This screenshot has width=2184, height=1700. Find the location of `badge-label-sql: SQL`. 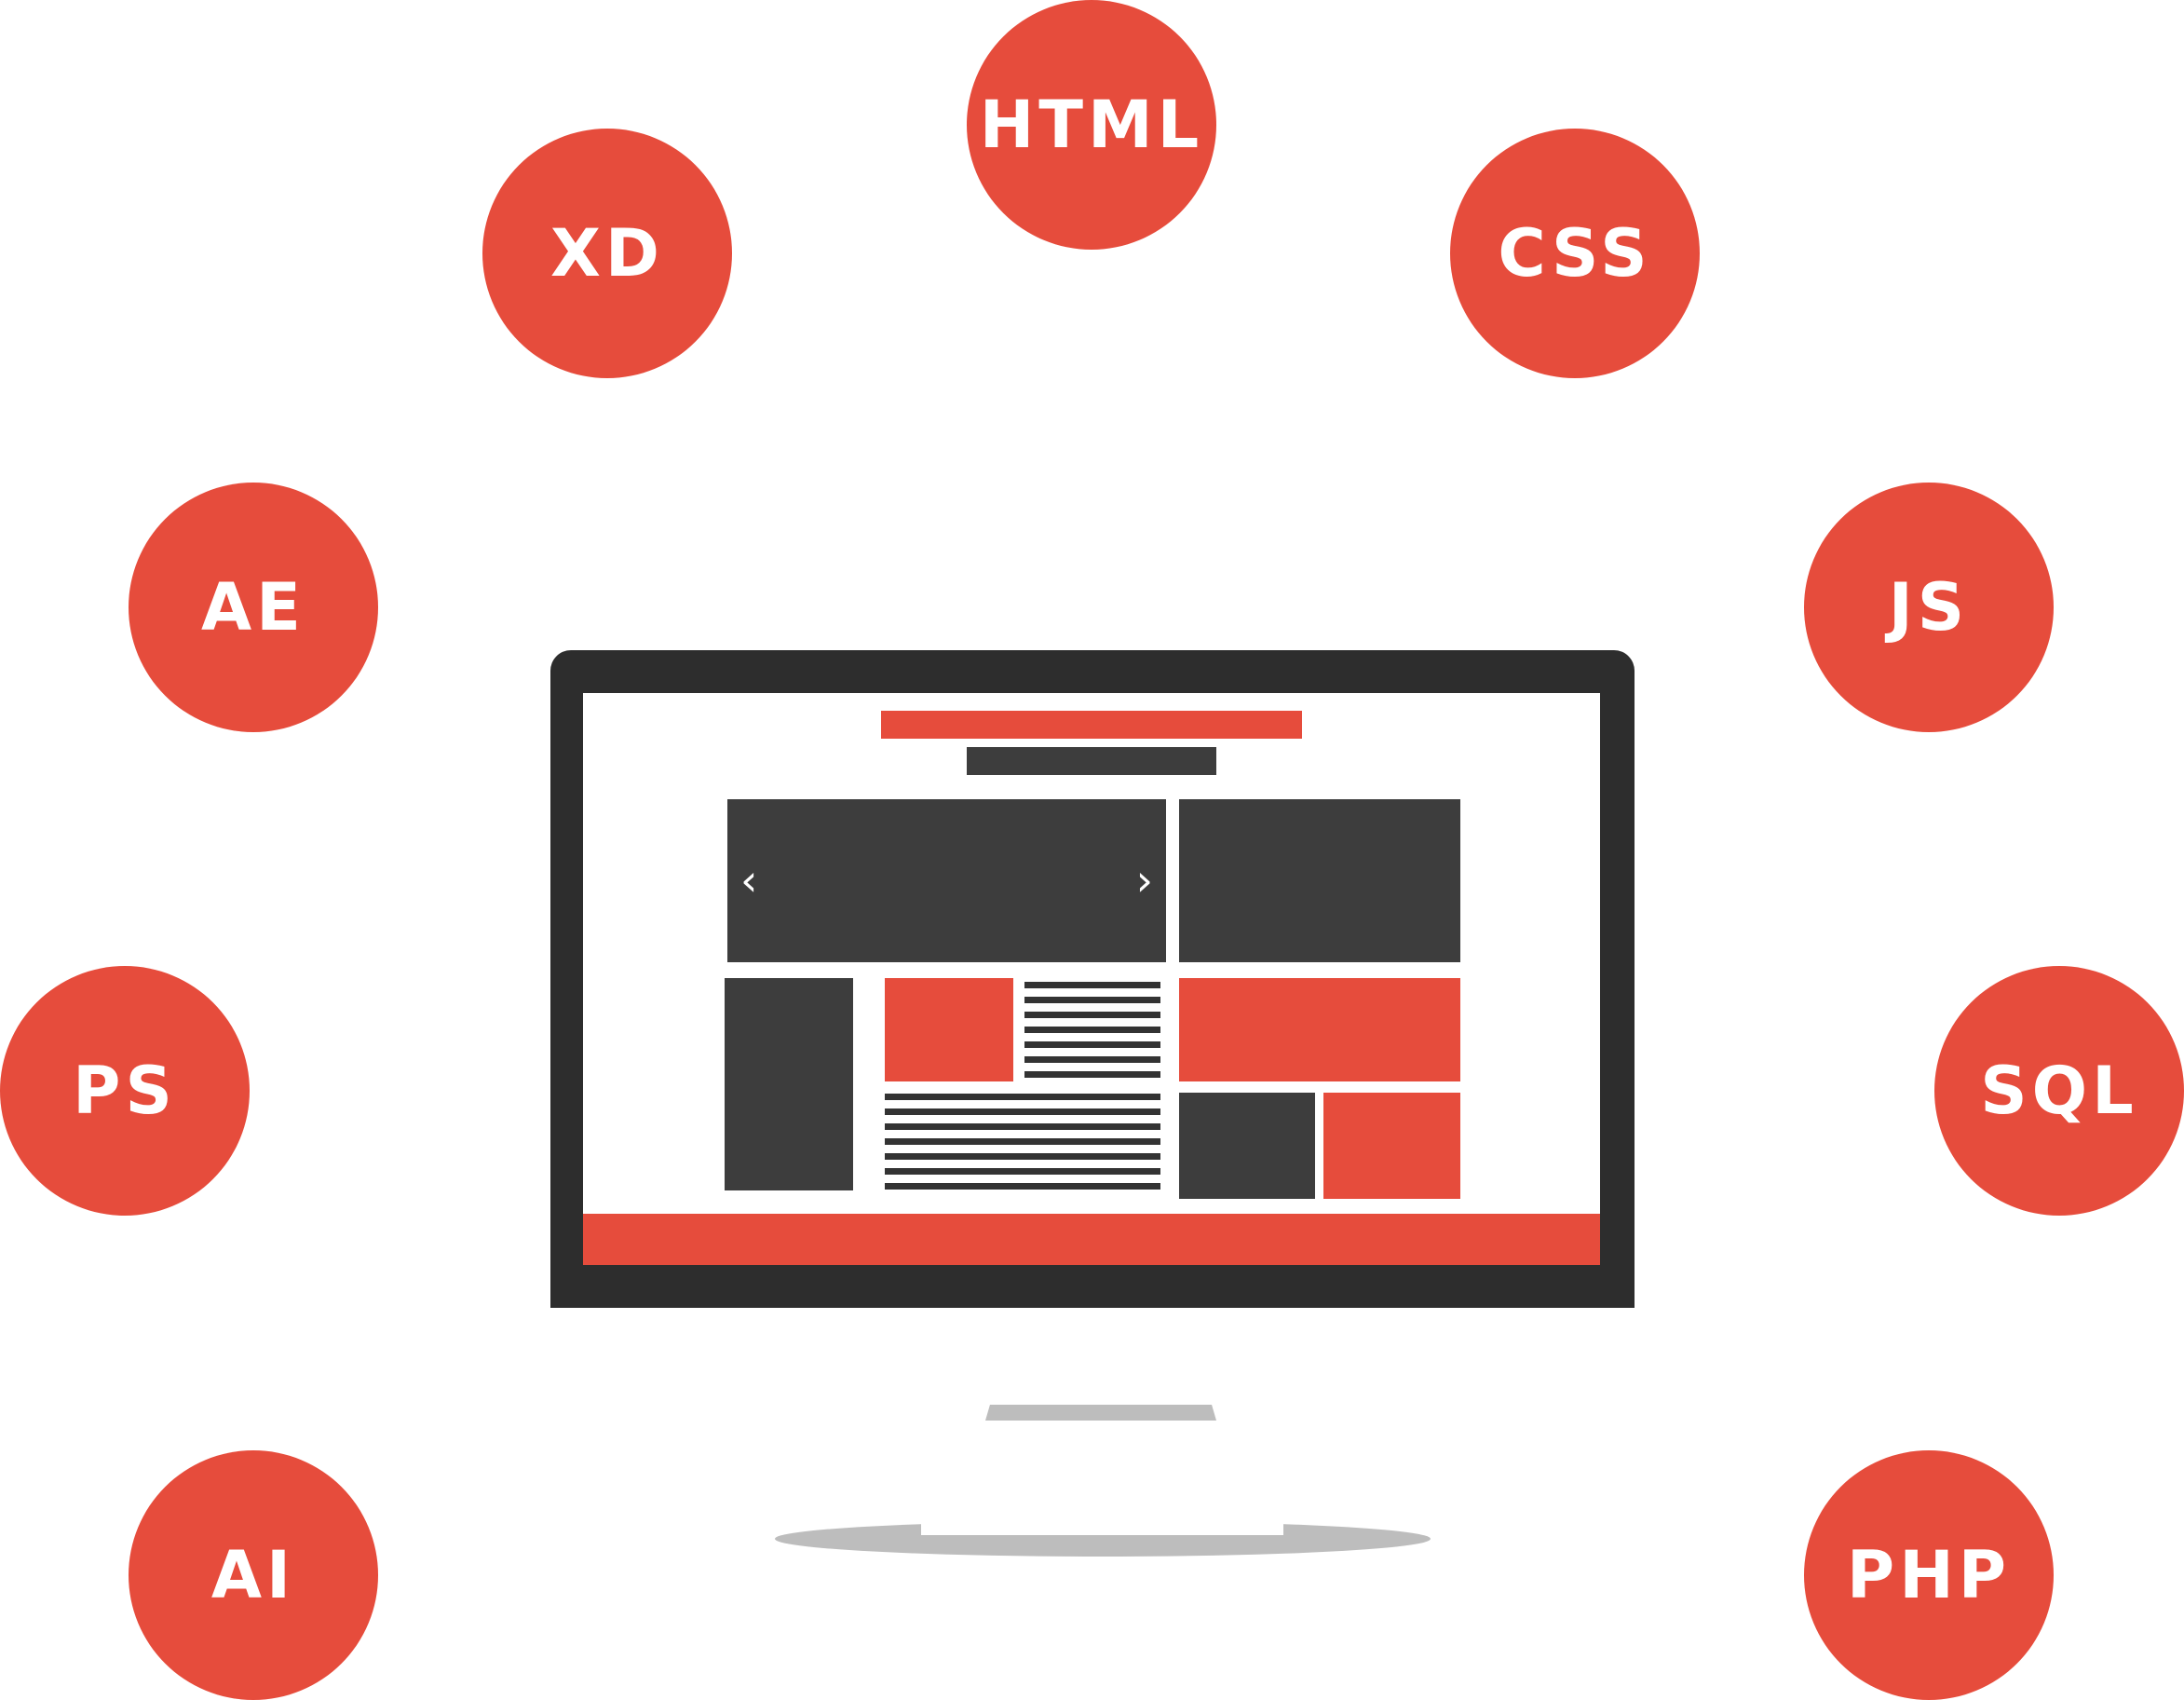

badge-label-sql: SQL is located at coordinates (2059, 1091).